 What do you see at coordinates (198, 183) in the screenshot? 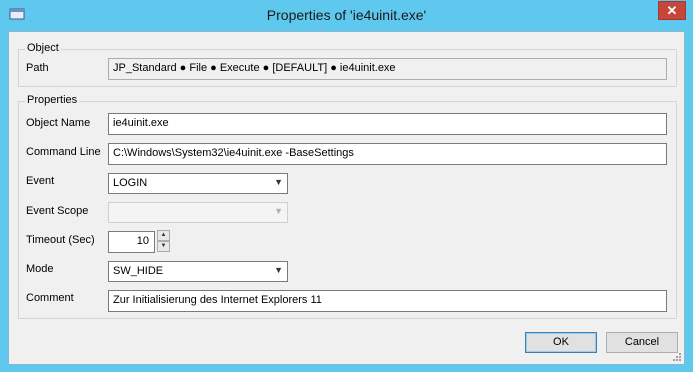
I see `event-select: LOGIN ▼` at bounding box center [198, 183].